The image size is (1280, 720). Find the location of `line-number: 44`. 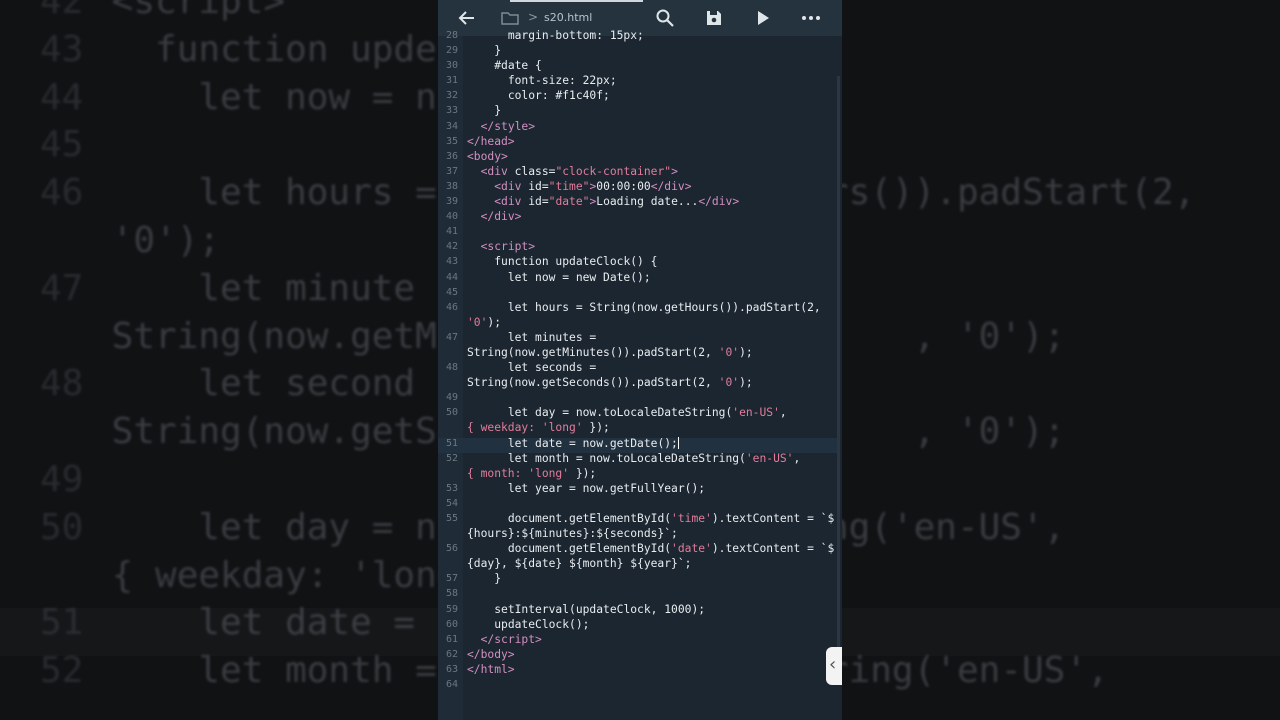

line-number: 44 is located at coordinates (451, 277).